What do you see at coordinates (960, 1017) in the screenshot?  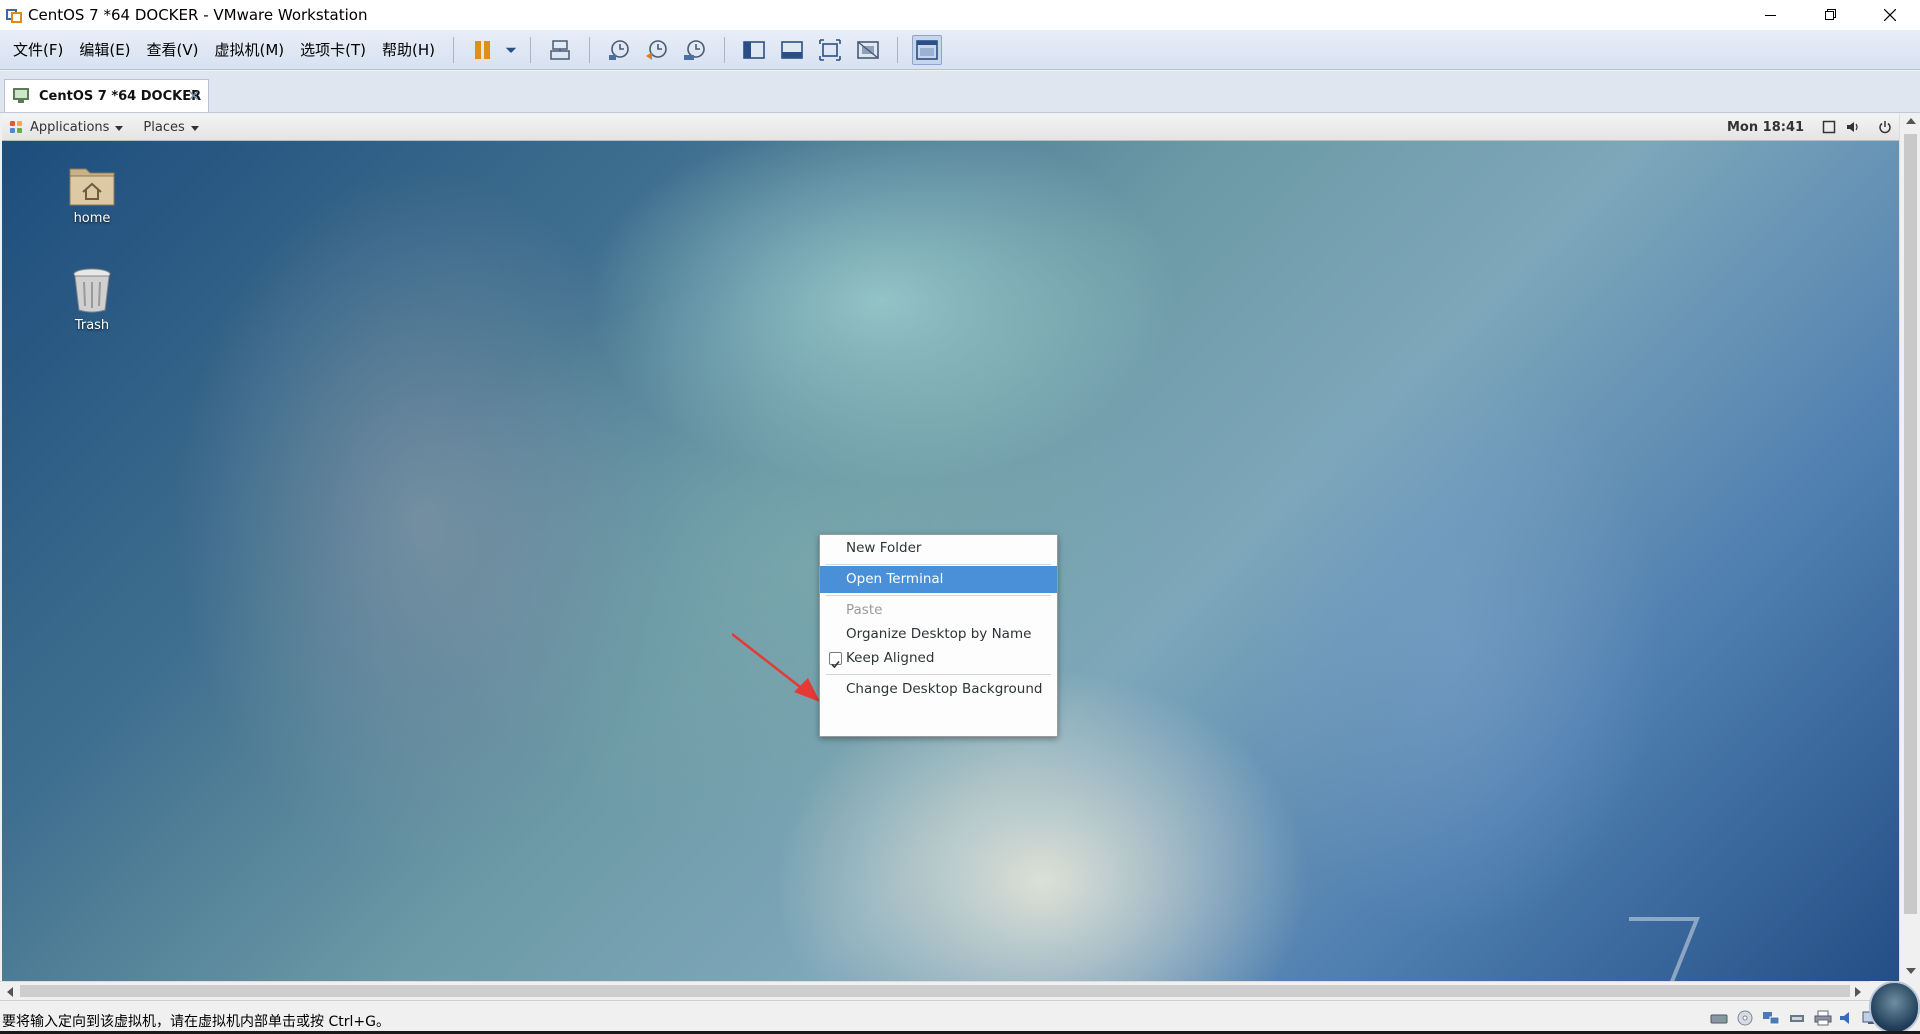 I see `status-bar: 要将输入定向到该虚拟机，请在虚拟机内部单击或按 Ctrl+G。` at bounding box center [960, 1017].